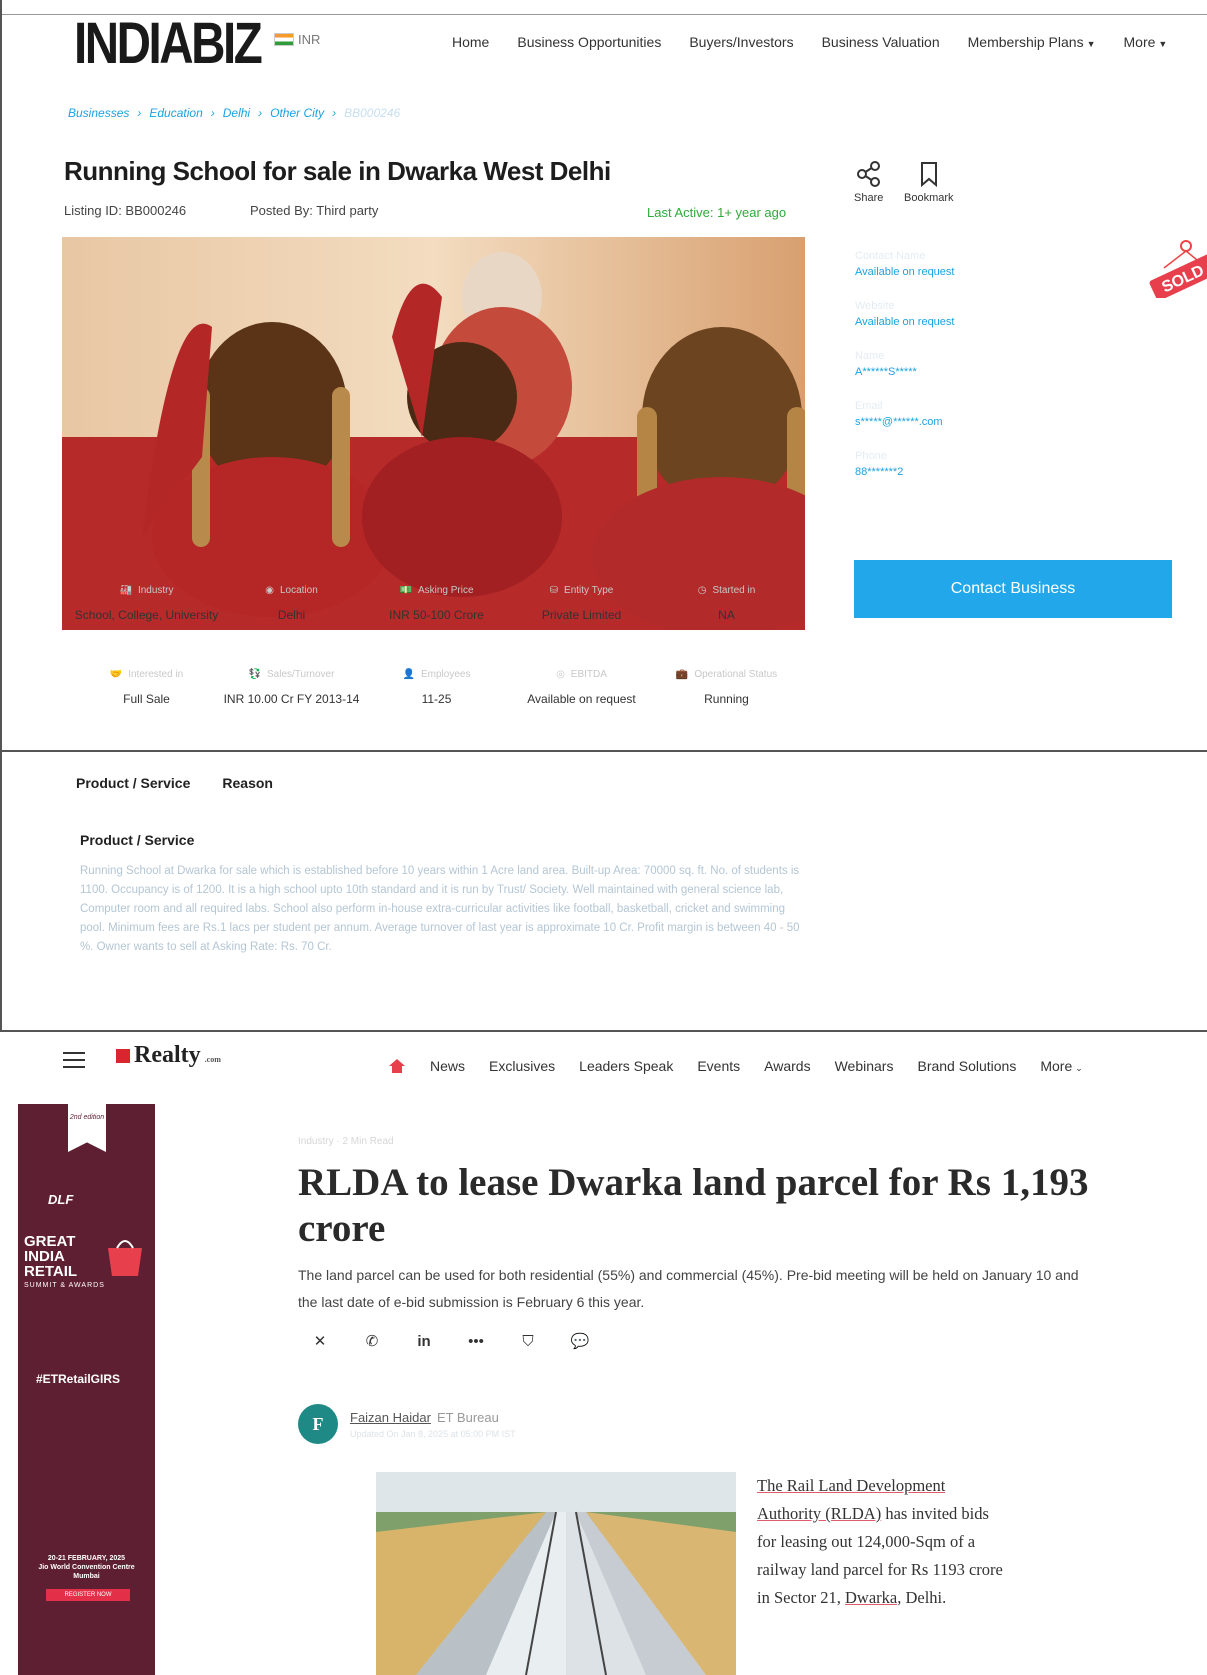 Image resolution: width=1207 pixels, height=1675 pixels. I want to click on ad-edition-tab: 2nd edition, so click(87, 1128).